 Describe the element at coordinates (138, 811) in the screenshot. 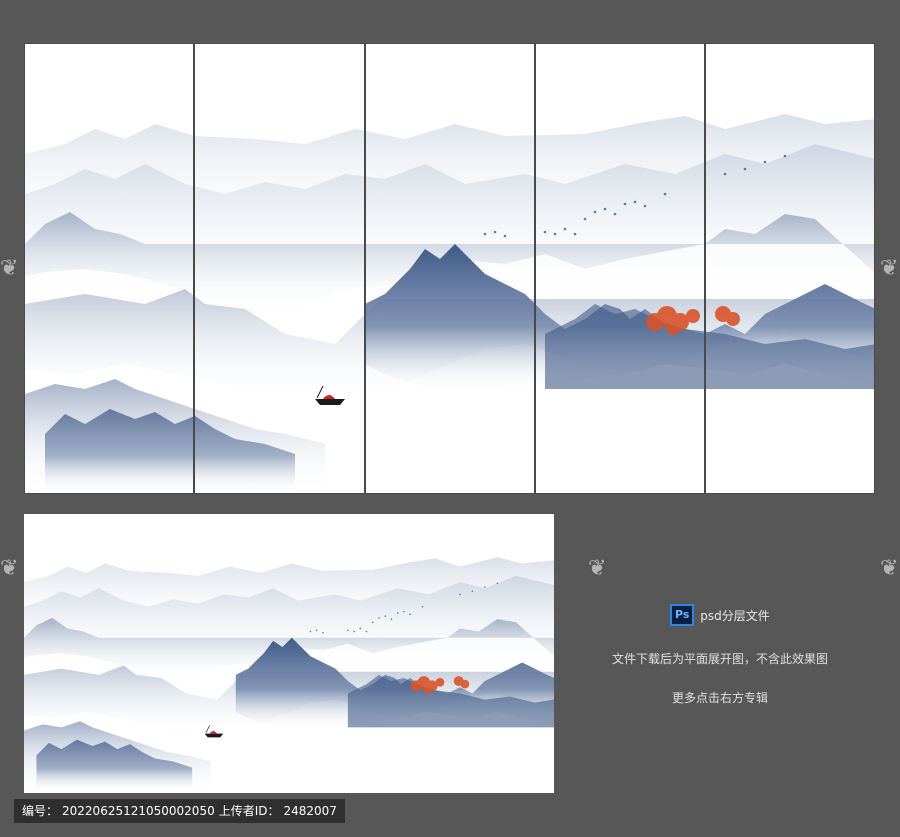

I see `id-value: 20220625121050002050` at that location.